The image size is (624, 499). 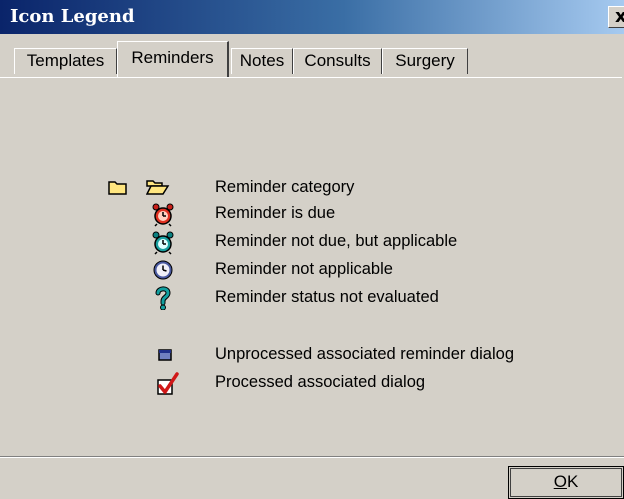 I want to click on title-bar: Icon Legend x, so click(x=312, y=17).